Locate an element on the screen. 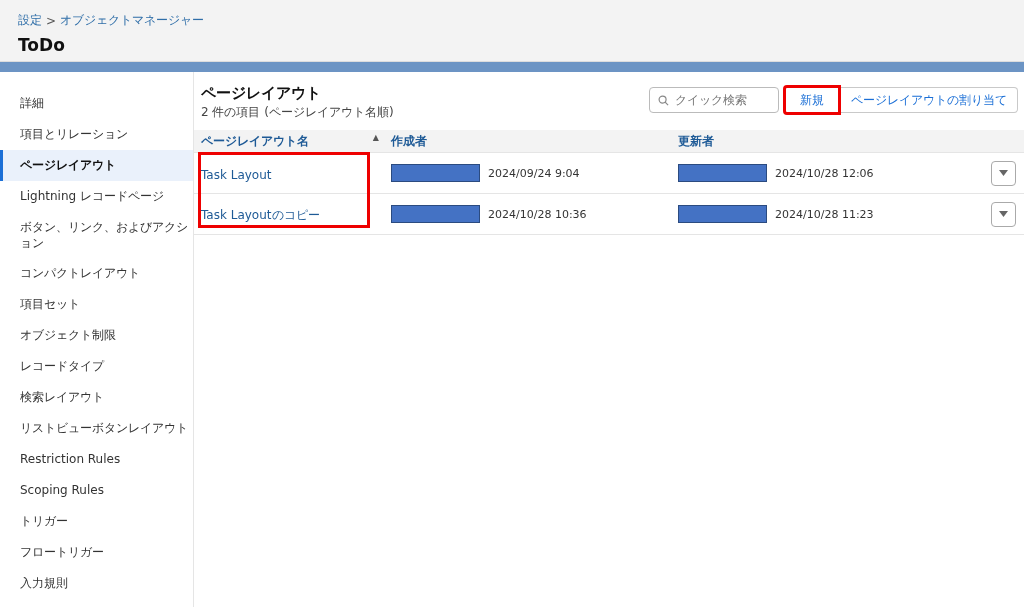 The width and height of the screenshot is (1024, 607). action-button: ページレイアウトの割り当て is located at coordinates (929, 100).